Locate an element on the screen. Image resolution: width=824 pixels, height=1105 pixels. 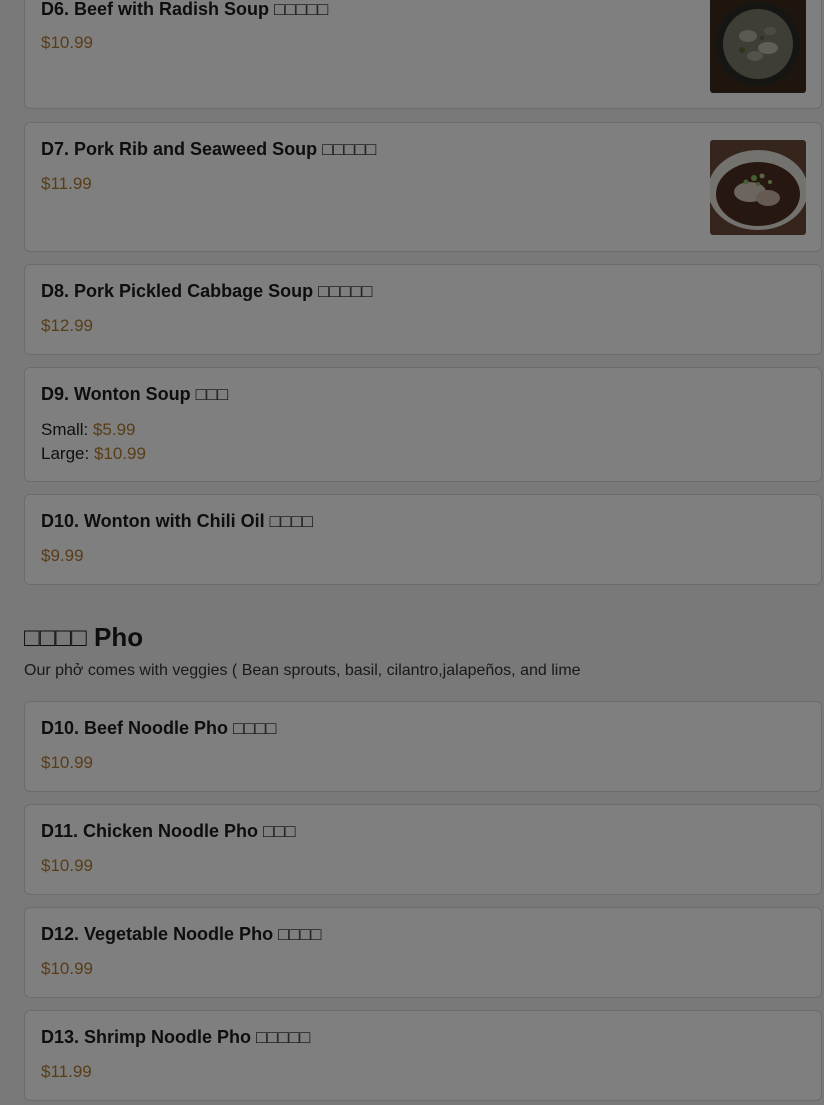
beef-radish-soup-photo is located at coordinates (758, 46).